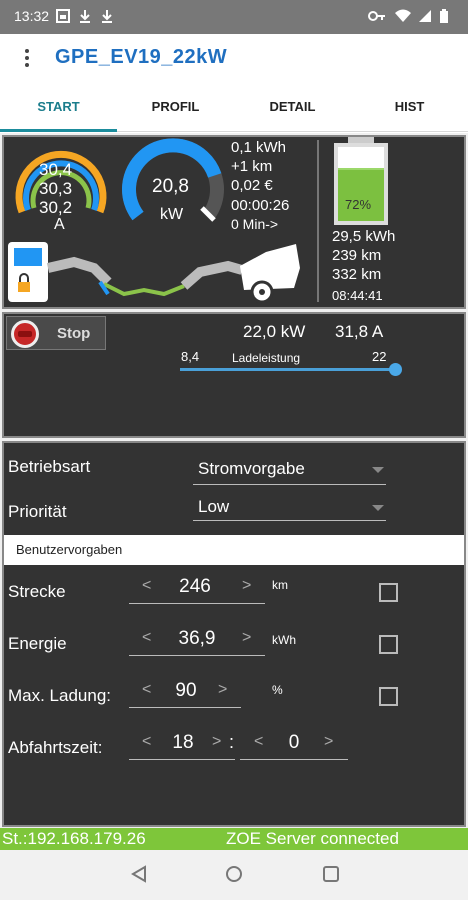  I want to click on mode-underline, so click(289, 484).